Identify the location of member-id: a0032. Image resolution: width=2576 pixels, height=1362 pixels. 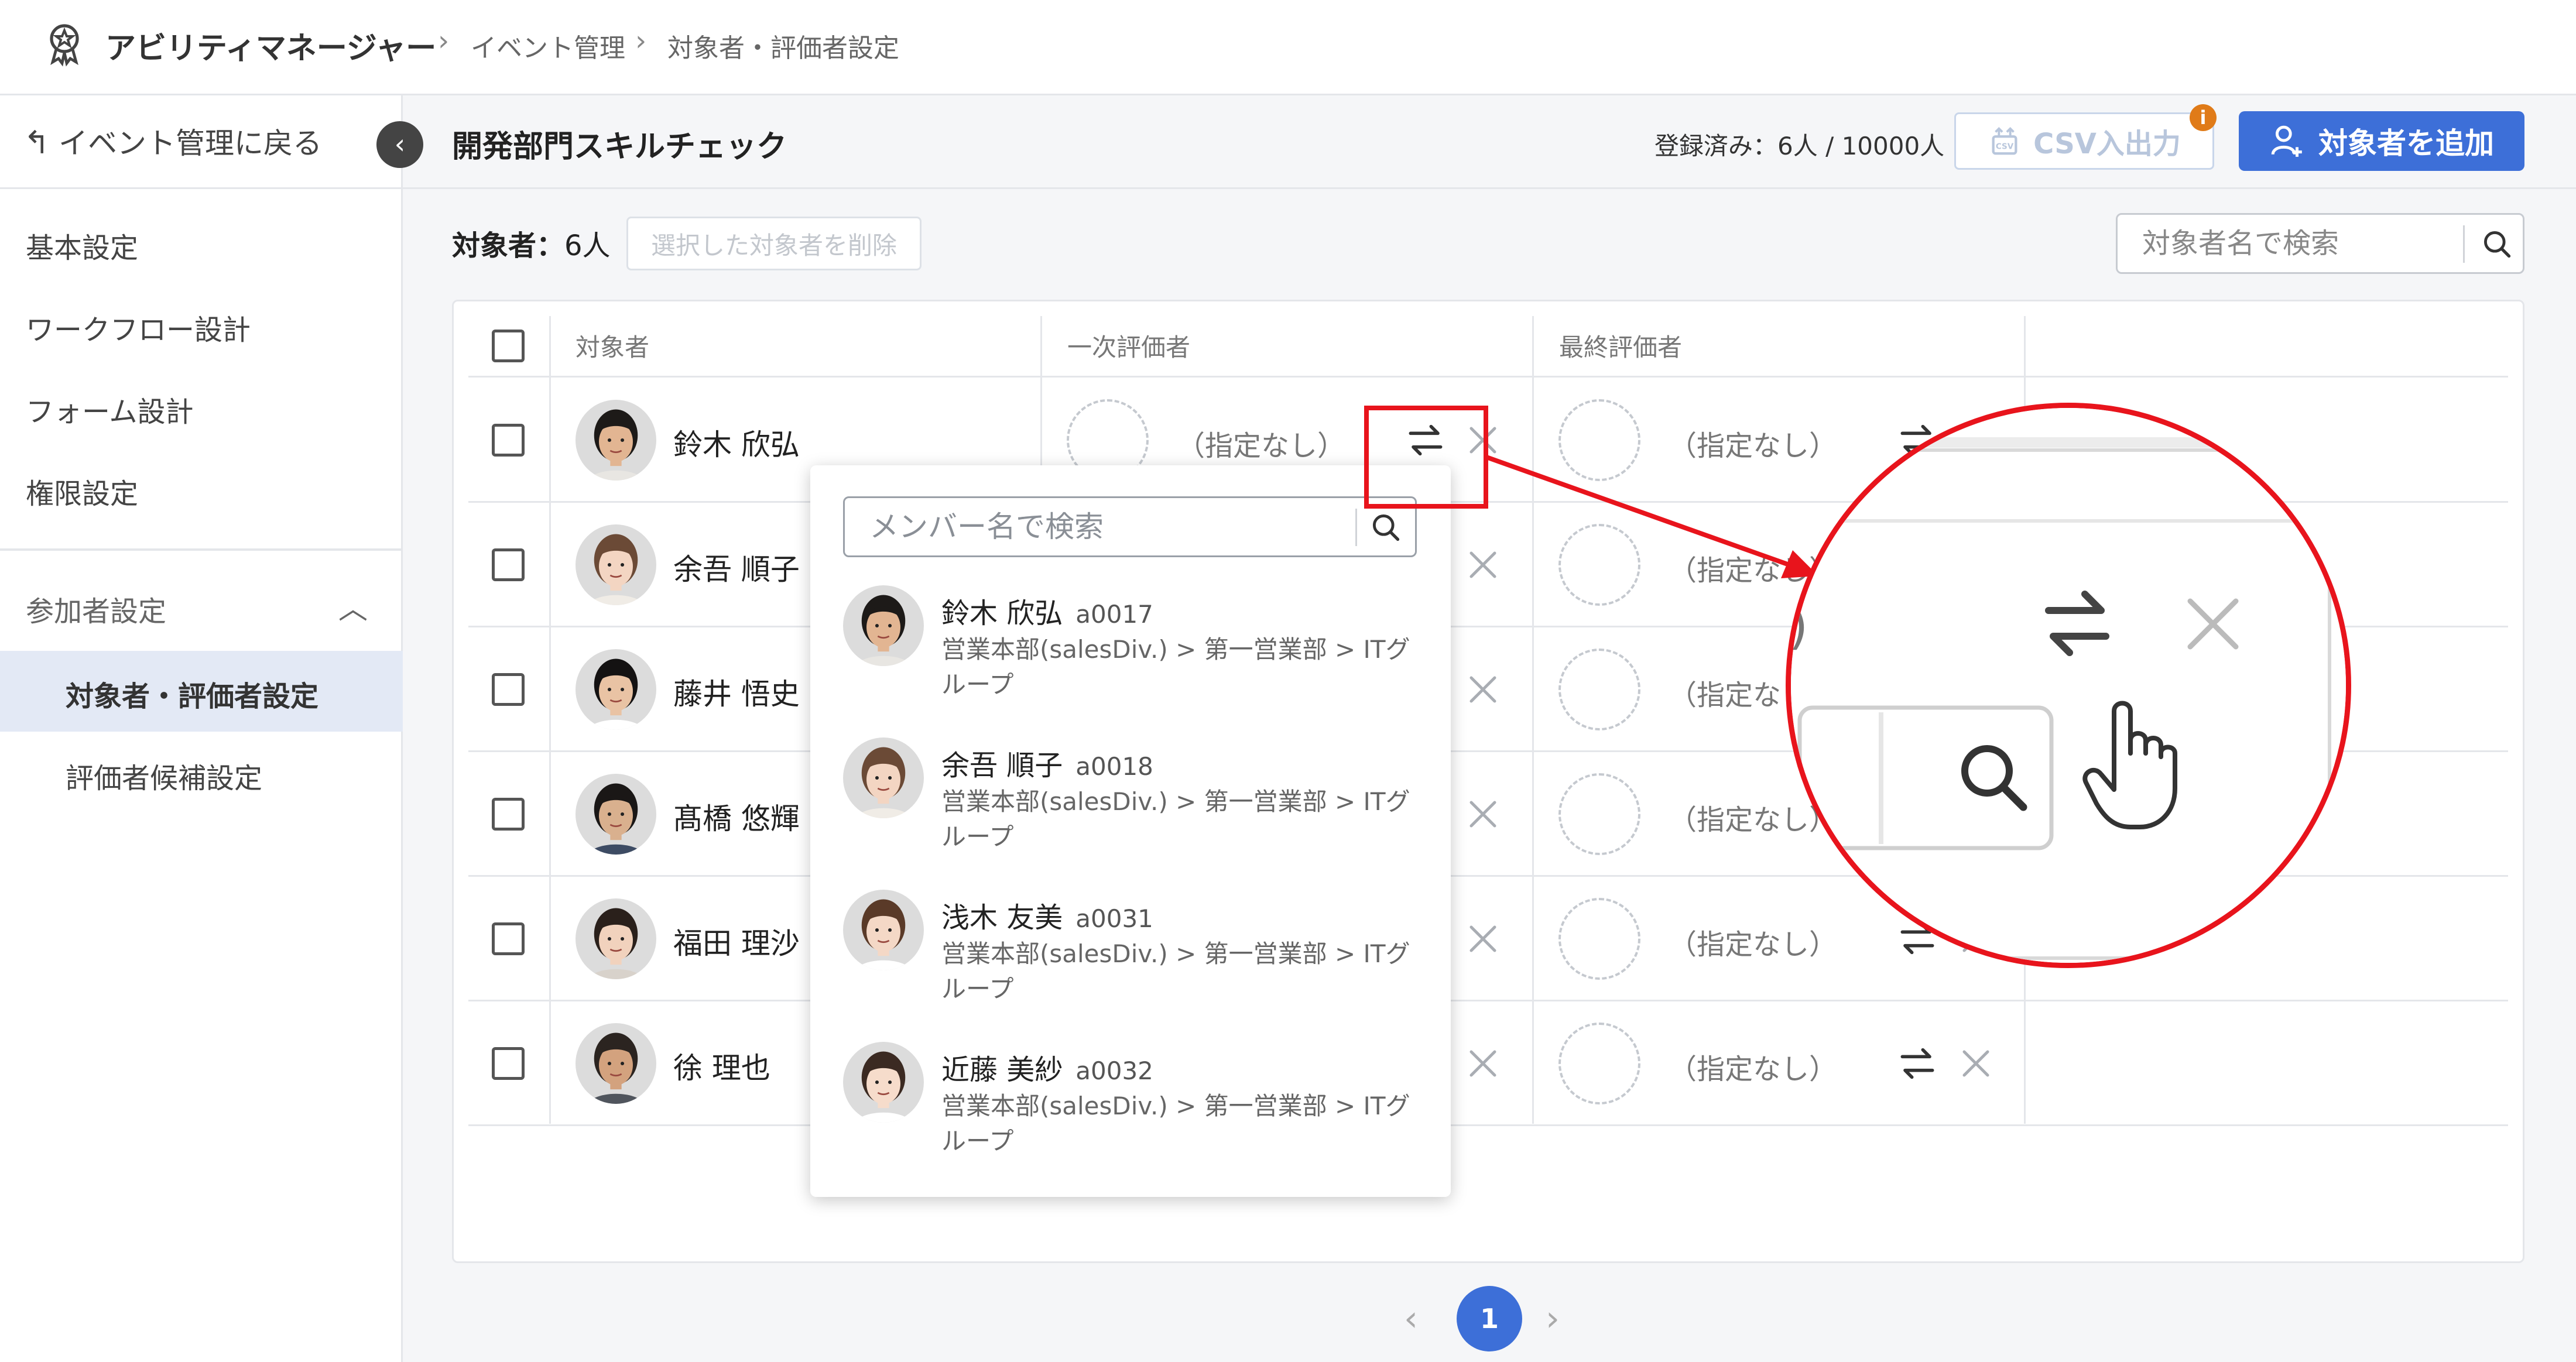
(1114, 1070).